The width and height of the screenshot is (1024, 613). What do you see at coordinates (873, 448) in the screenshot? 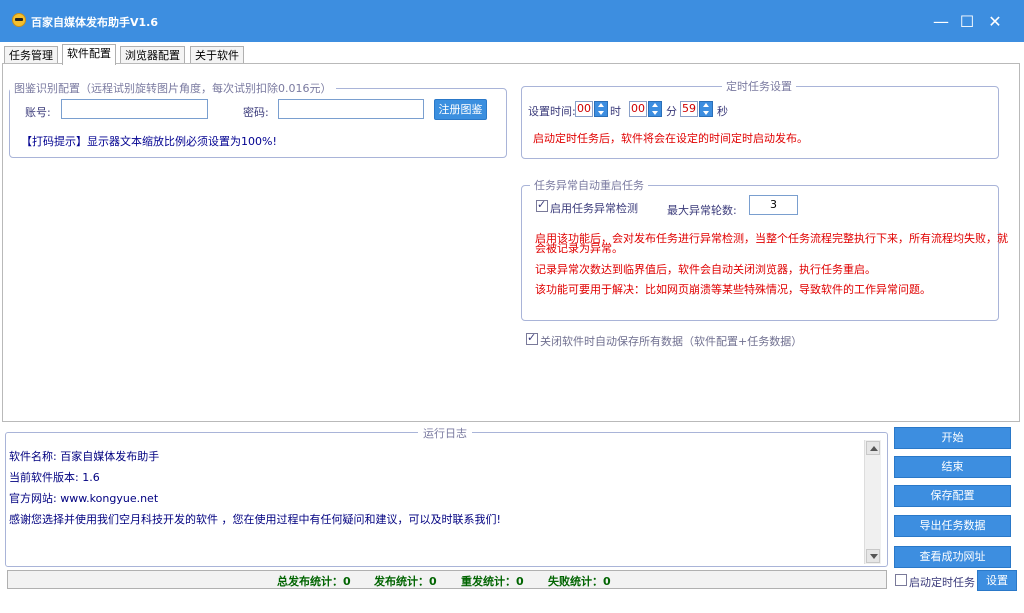
I see `scroll-up-icon` at bounding box center [873, 448].